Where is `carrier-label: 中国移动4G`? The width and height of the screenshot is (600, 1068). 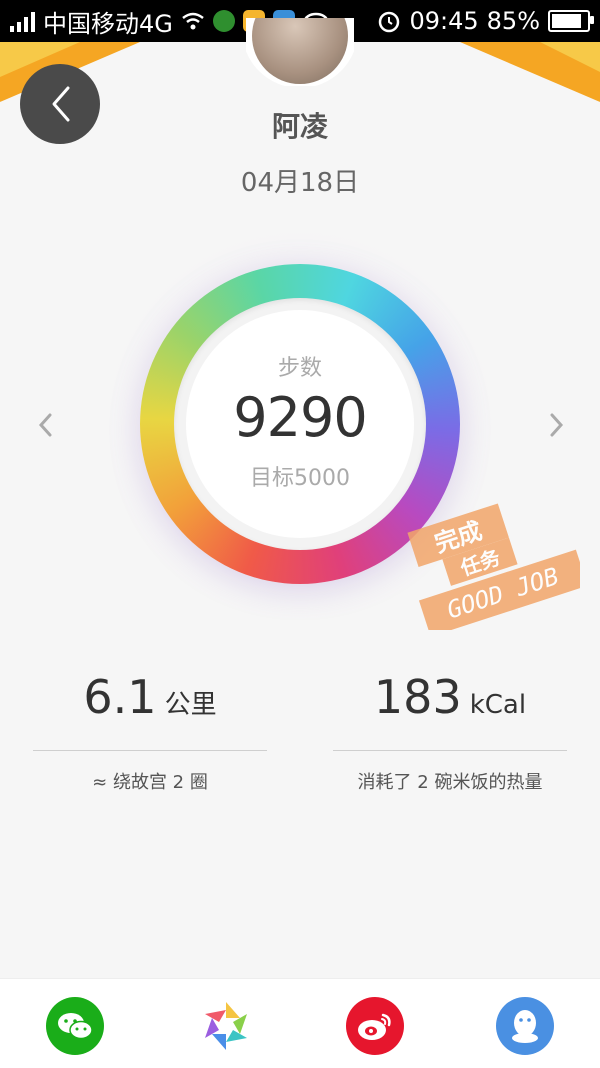 carrier-label: 中国移动4G is located at coordinates (108, 23).